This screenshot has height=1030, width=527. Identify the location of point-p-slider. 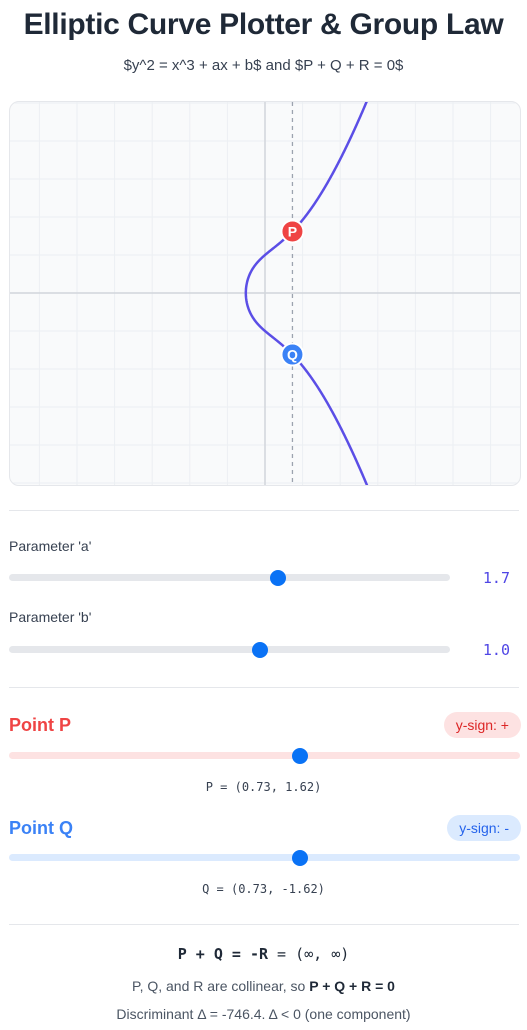
(264, 756).